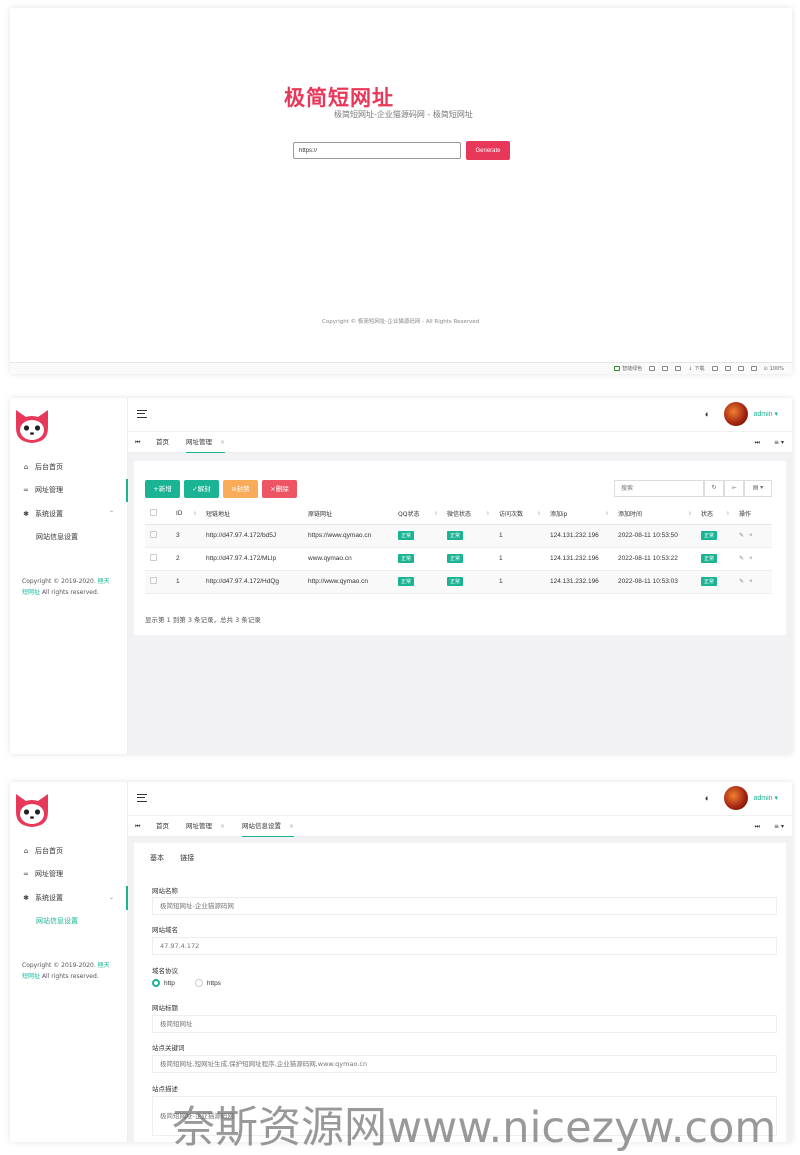  Describe the element at coordinates (377, 150) in the screenshot. I see `url-input` at that location.